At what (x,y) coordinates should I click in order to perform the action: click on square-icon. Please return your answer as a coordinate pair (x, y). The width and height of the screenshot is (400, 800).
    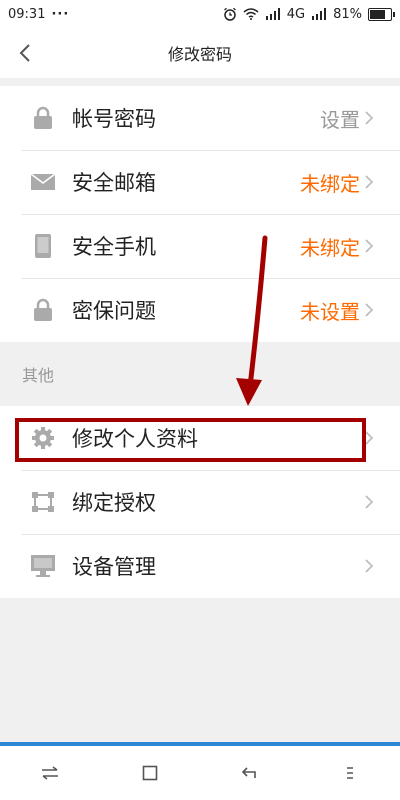
    Looking at the image, I should click on (150, 773).